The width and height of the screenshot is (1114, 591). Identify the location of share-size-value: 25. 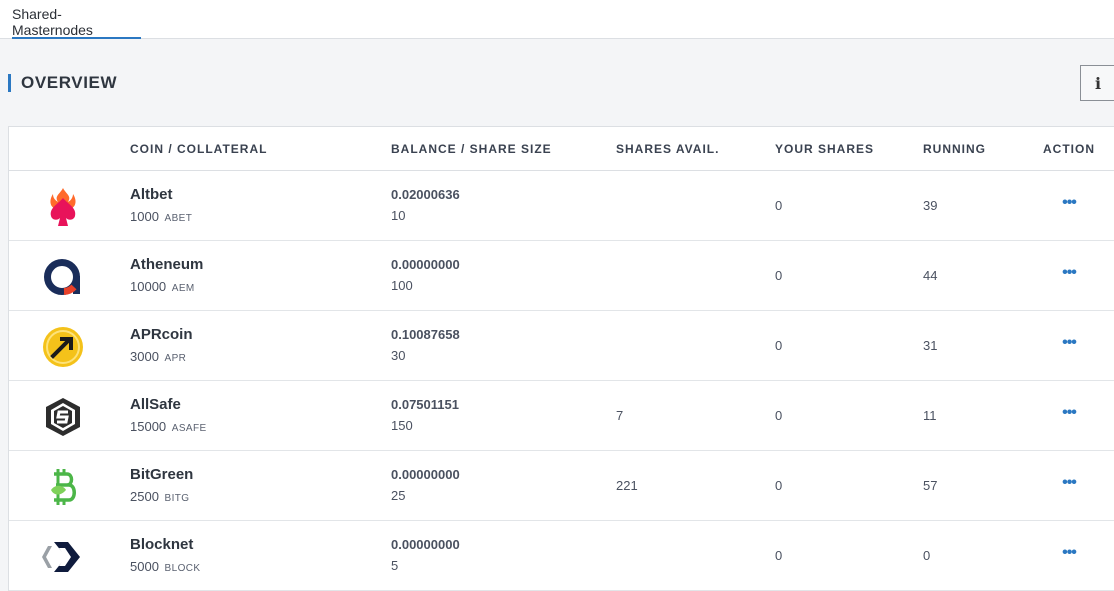
(398, 495).